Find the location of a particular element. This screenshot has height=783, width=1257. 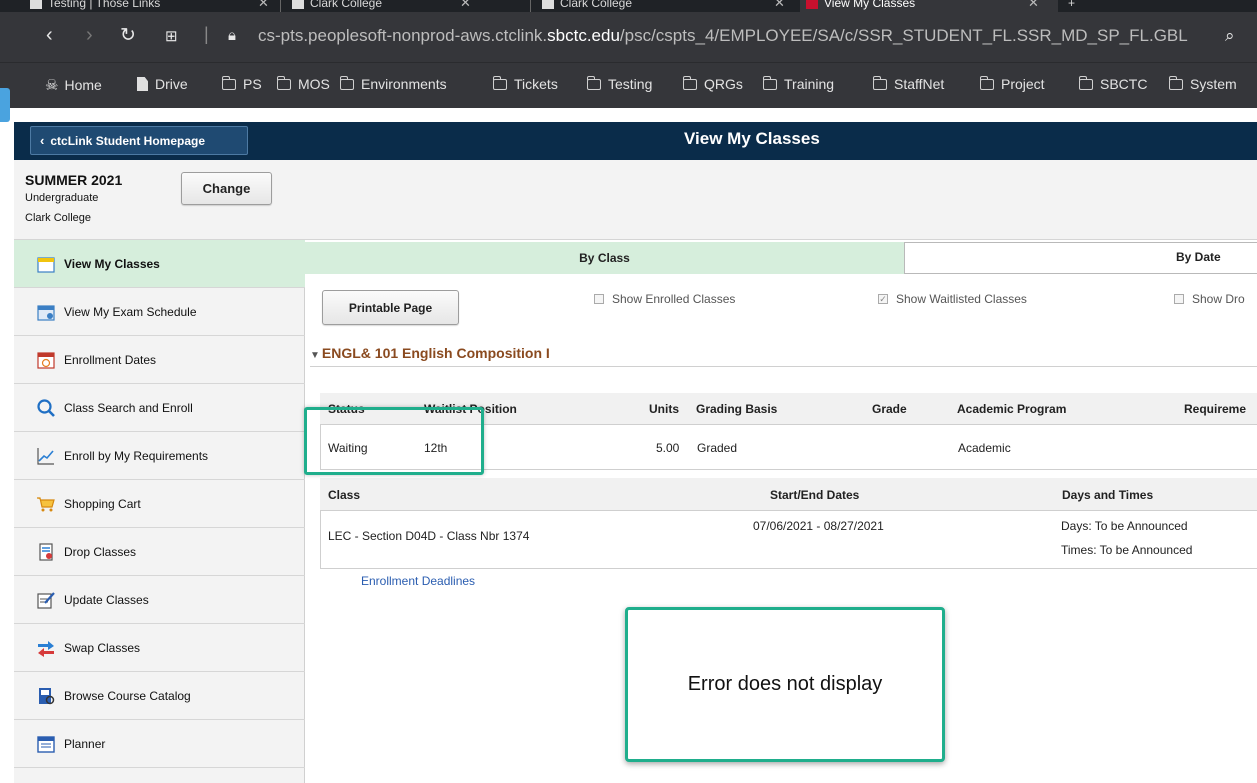

bookmark-testing: Testing is located at coordinates (619, 83).